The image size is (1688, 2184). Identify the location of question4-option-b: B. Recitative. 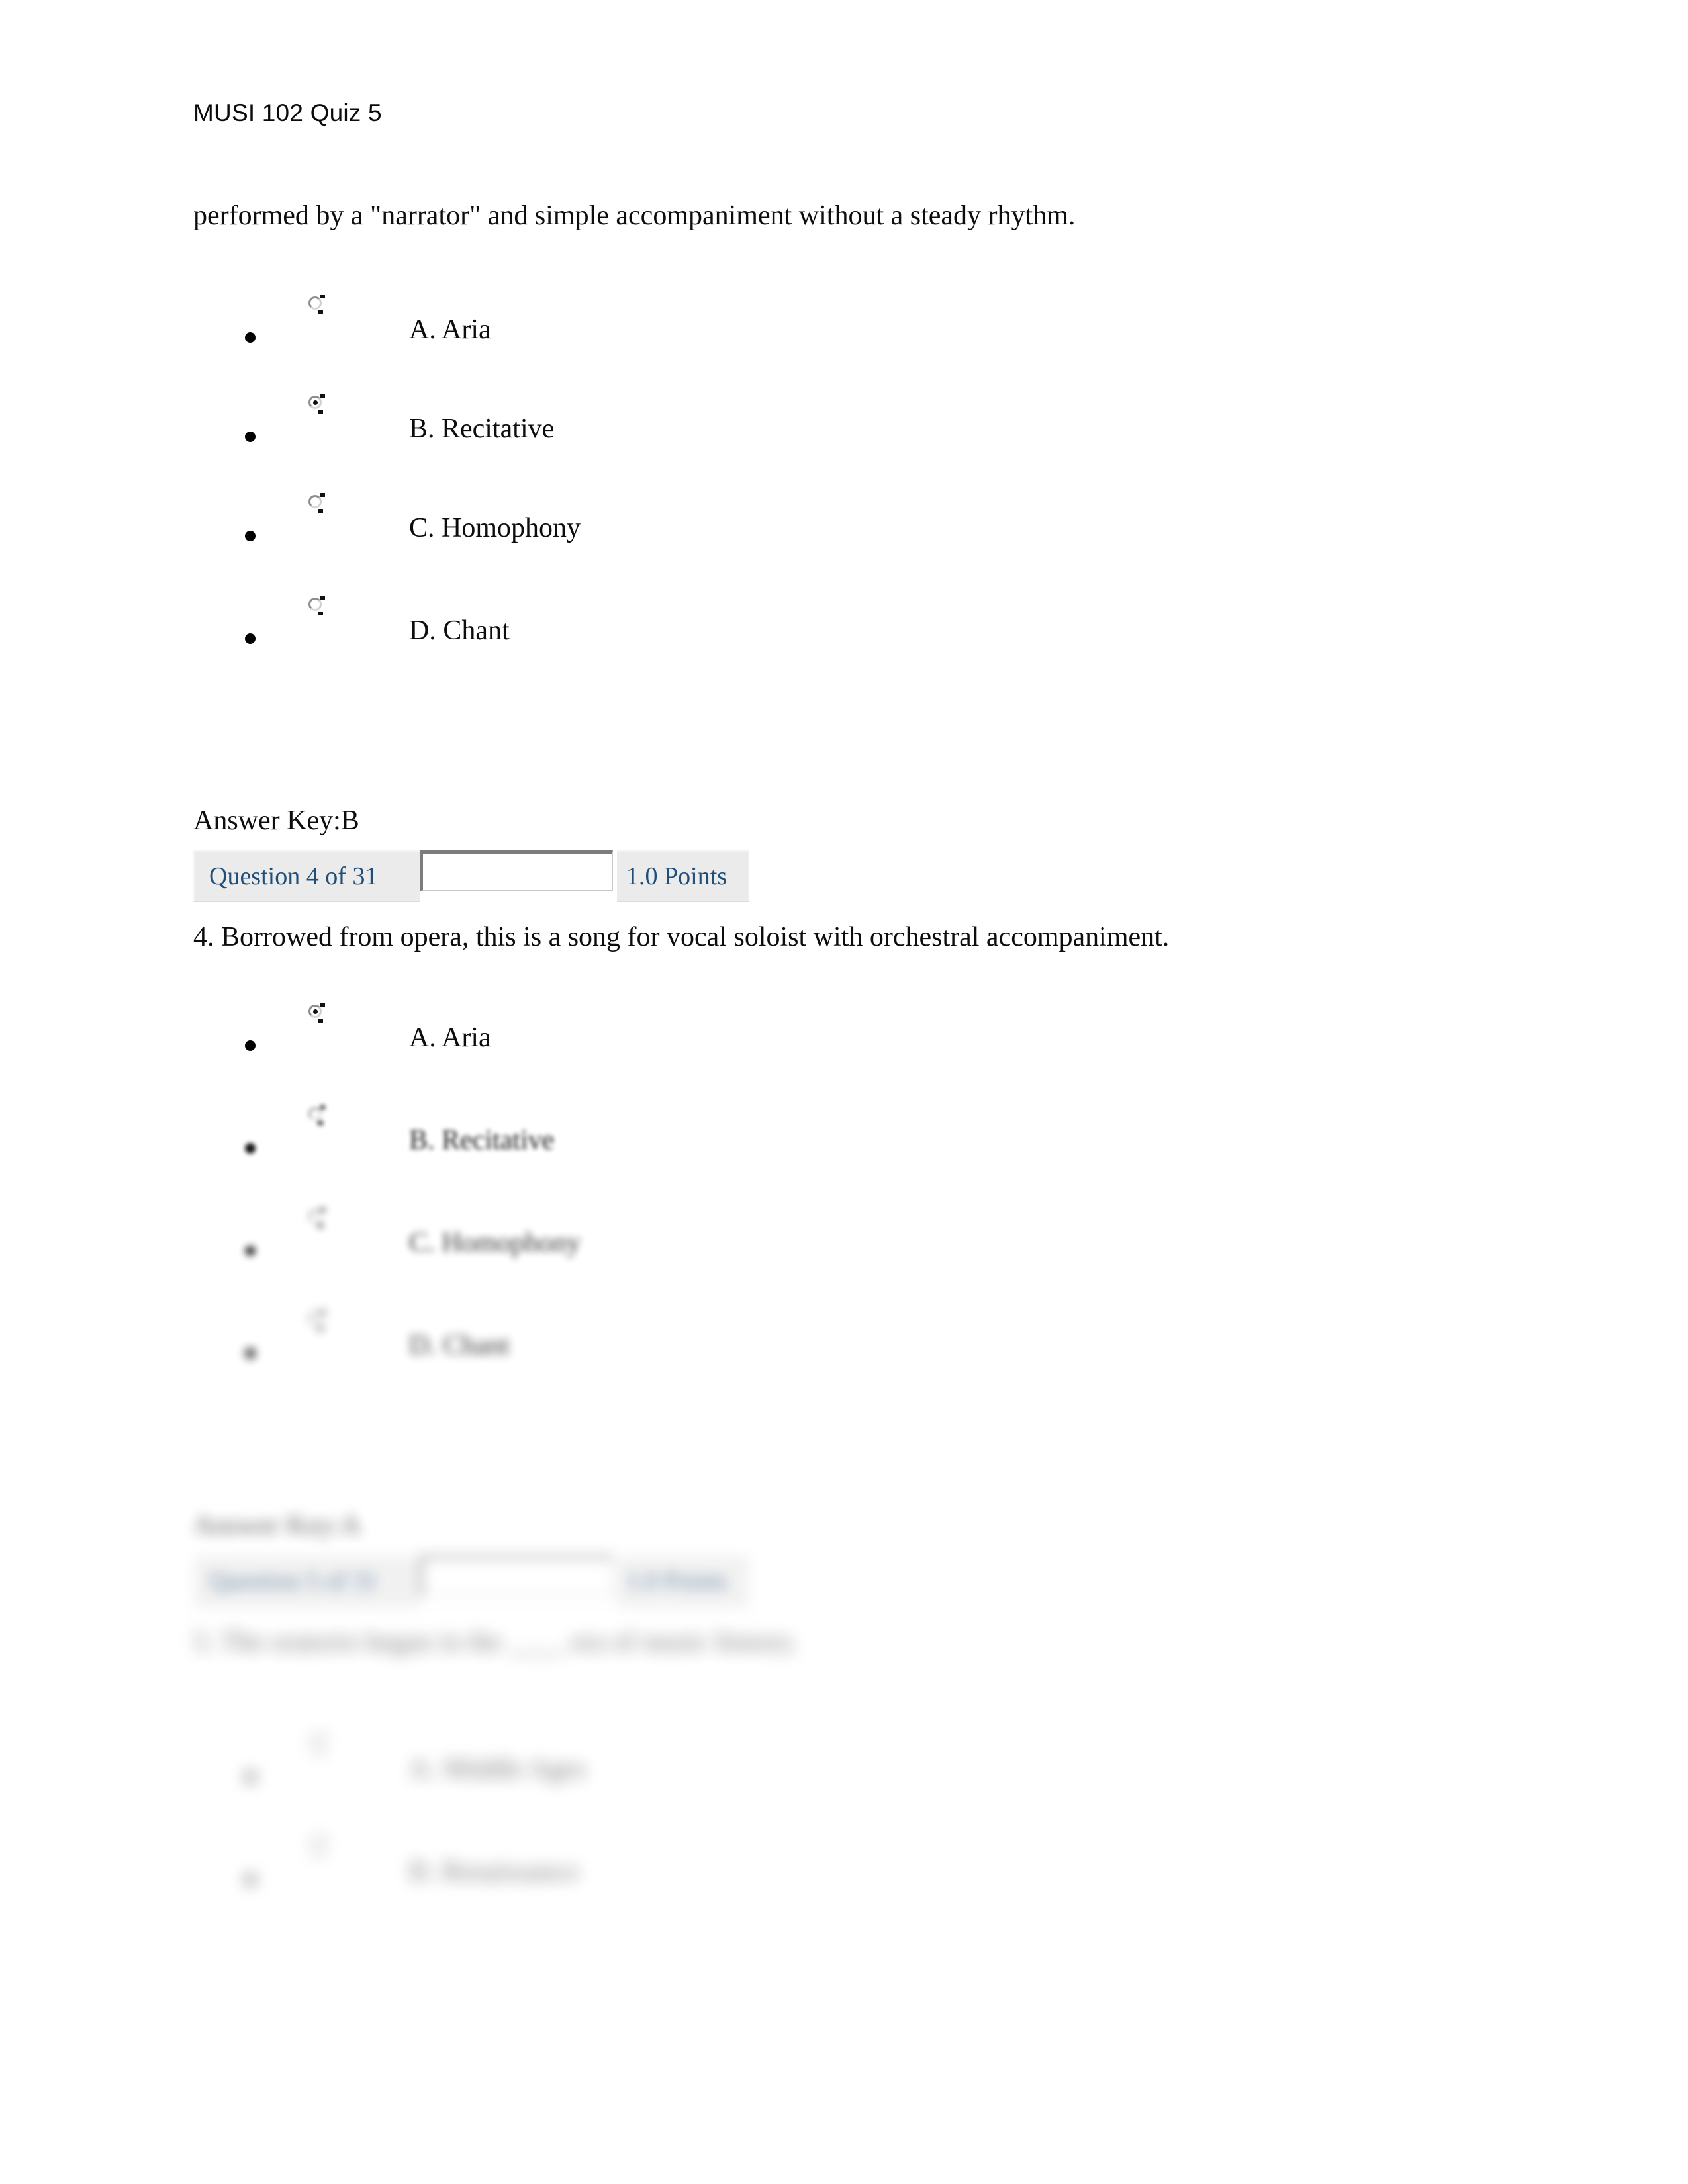
(807, 1139).